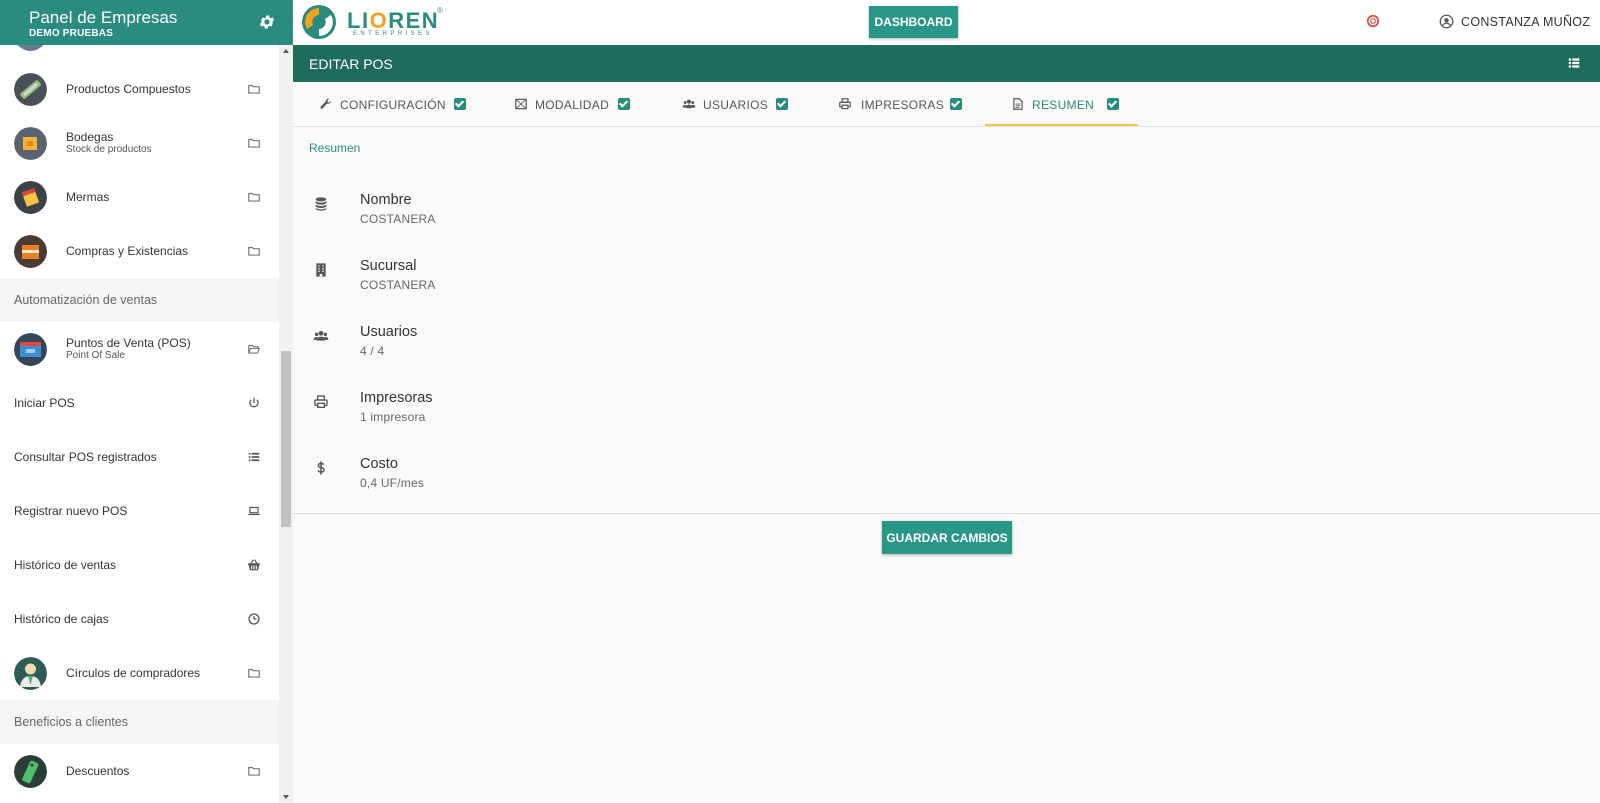 This screenshot has height=803, width=1600. I want to click on bodegas-avatar, so click(30, 143).